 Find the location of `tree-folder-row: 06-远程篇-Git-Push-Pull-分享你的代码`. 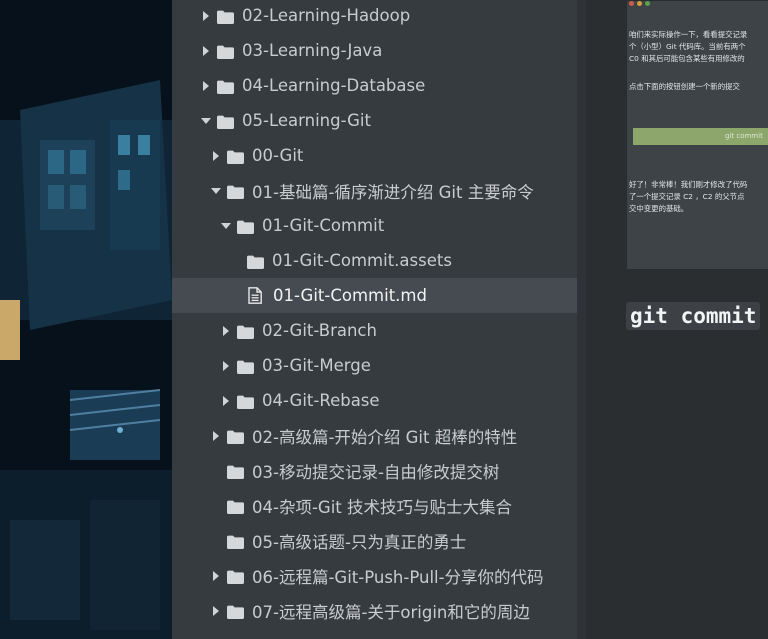

tree-folder-row: 06-远程篇-Git-Push-Pull-分享你的代码 is located at coordinates (374, 575).